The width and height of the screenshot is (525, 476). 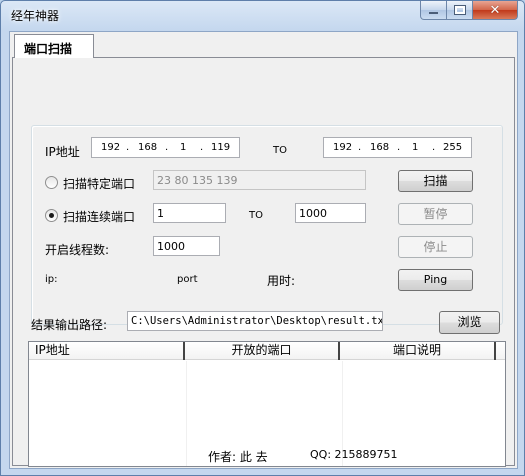 I want to click on threads-label: 开启线程数:, so click(x=77, y=250).